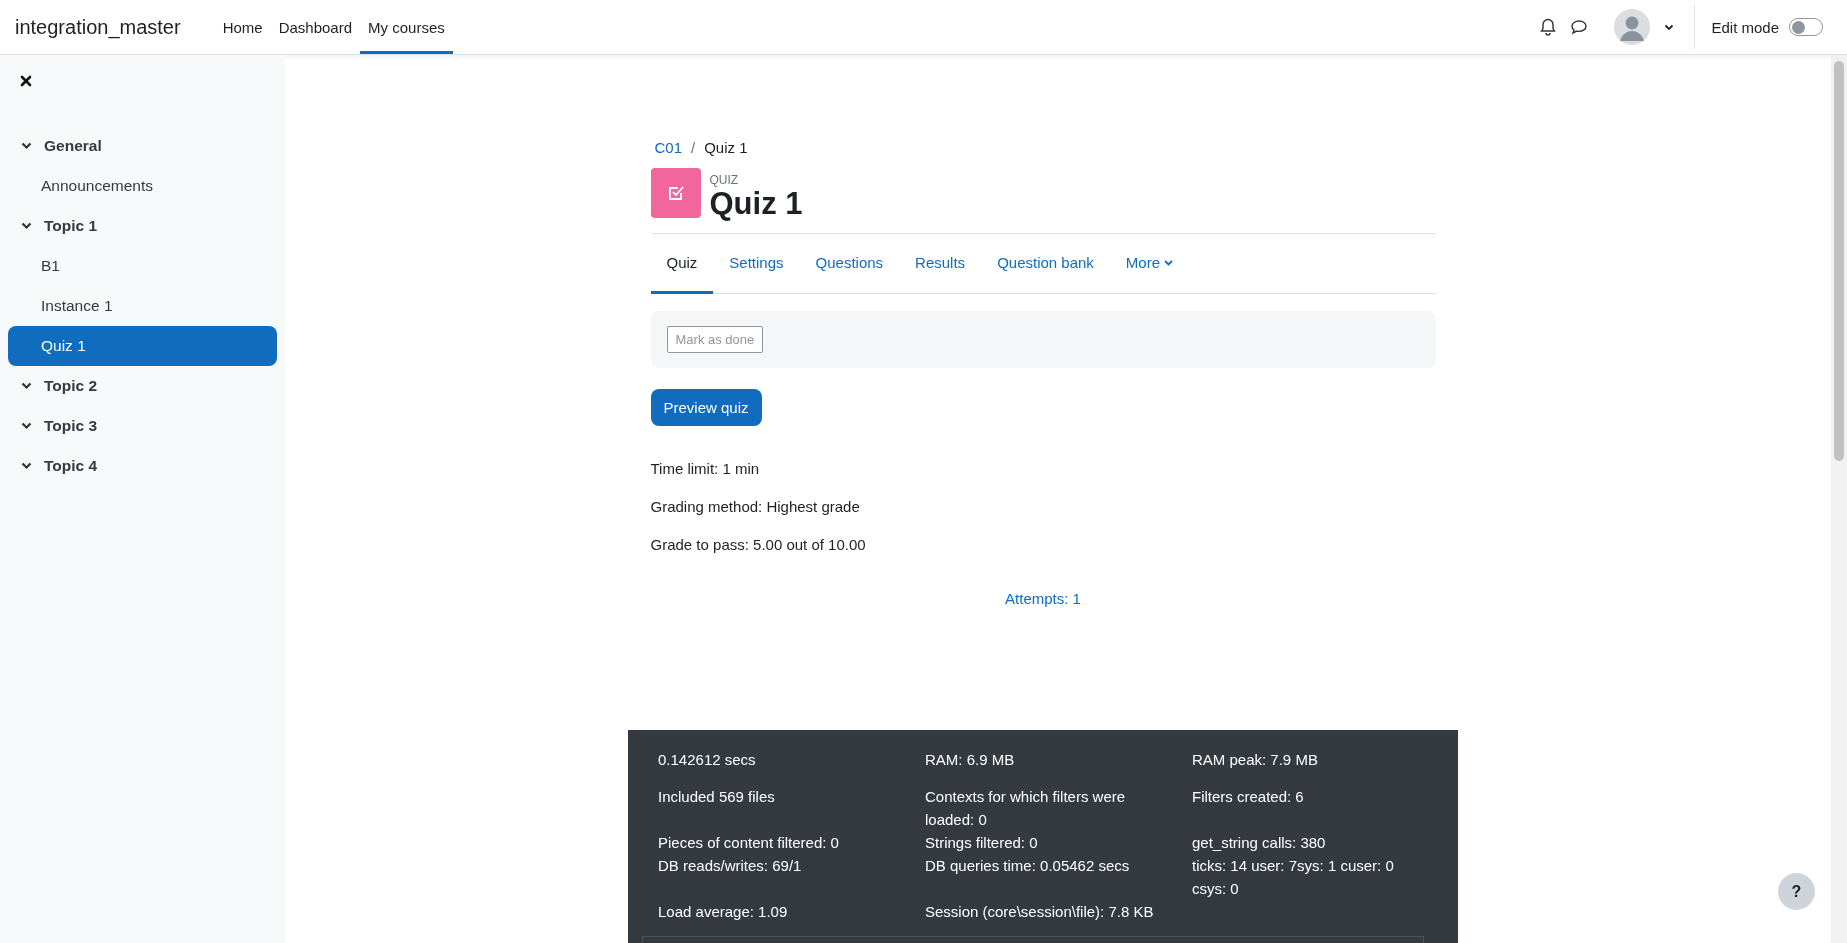  Describe the element at coordinates (98, 27) in the screenshot. I see `site-name: integration_master` at that location.